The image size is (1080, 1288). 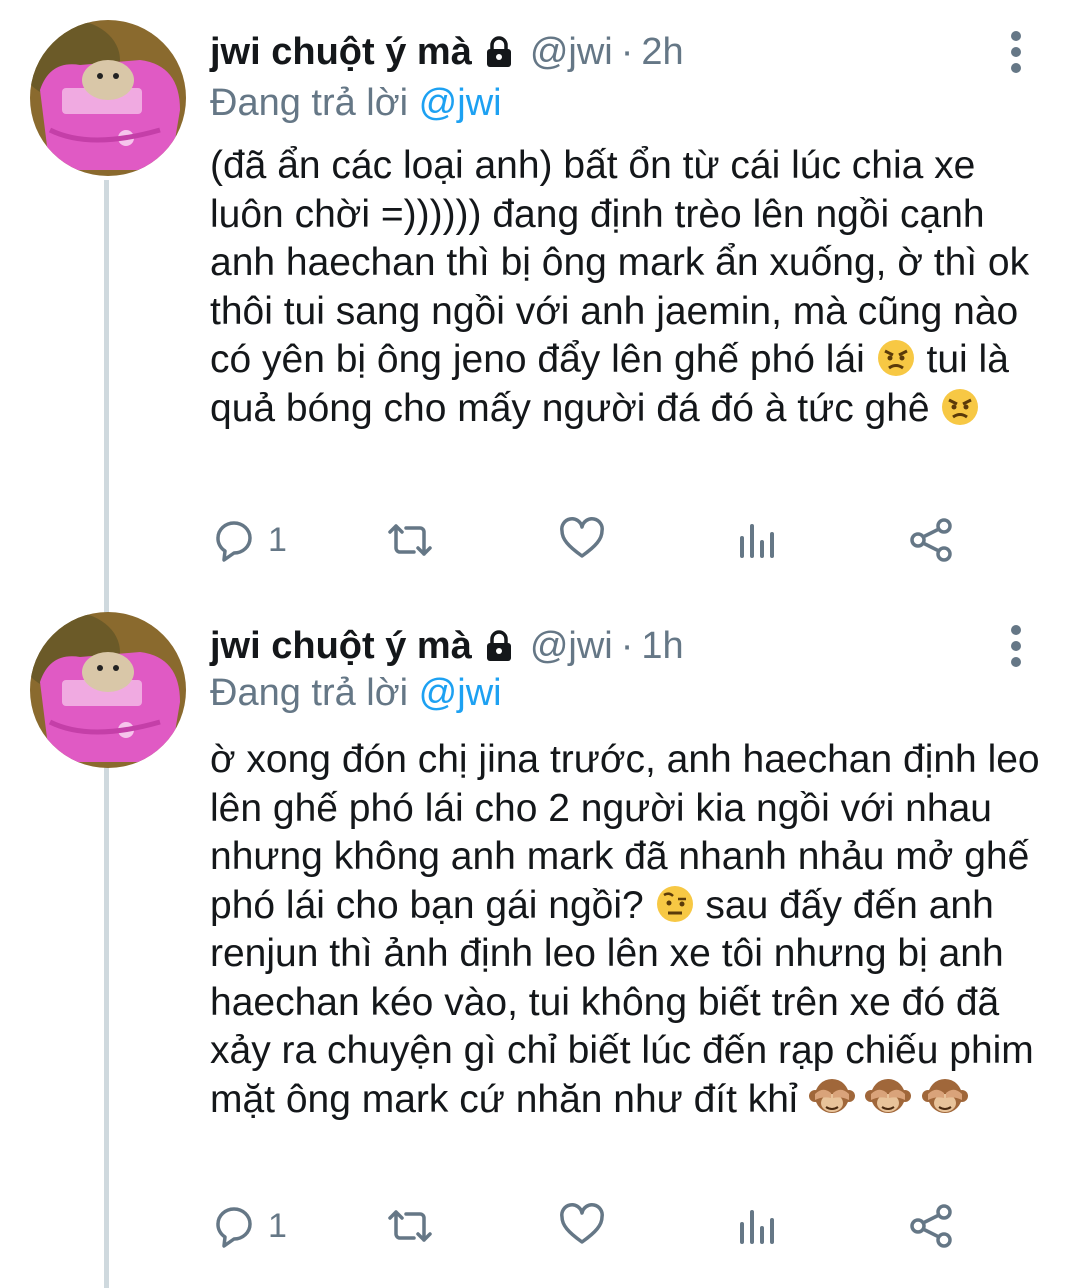 What do you see at coordinates (662, 52) in the screenshot?
I see `timestamp: 2h` at bounding box center [662, 52].